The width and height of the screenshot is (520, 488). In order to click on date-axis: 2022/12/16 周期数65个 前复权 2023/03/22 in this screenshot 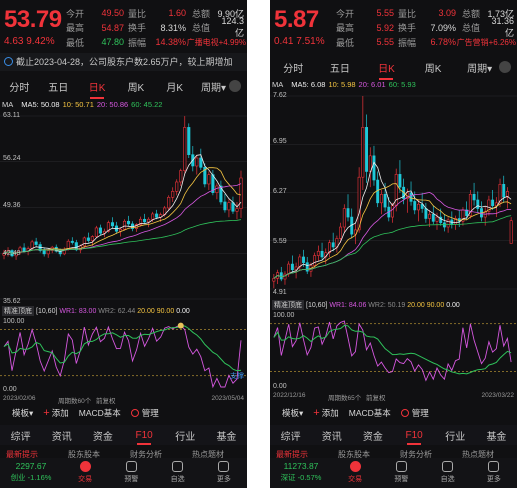, I will do `click(393, 397)`.